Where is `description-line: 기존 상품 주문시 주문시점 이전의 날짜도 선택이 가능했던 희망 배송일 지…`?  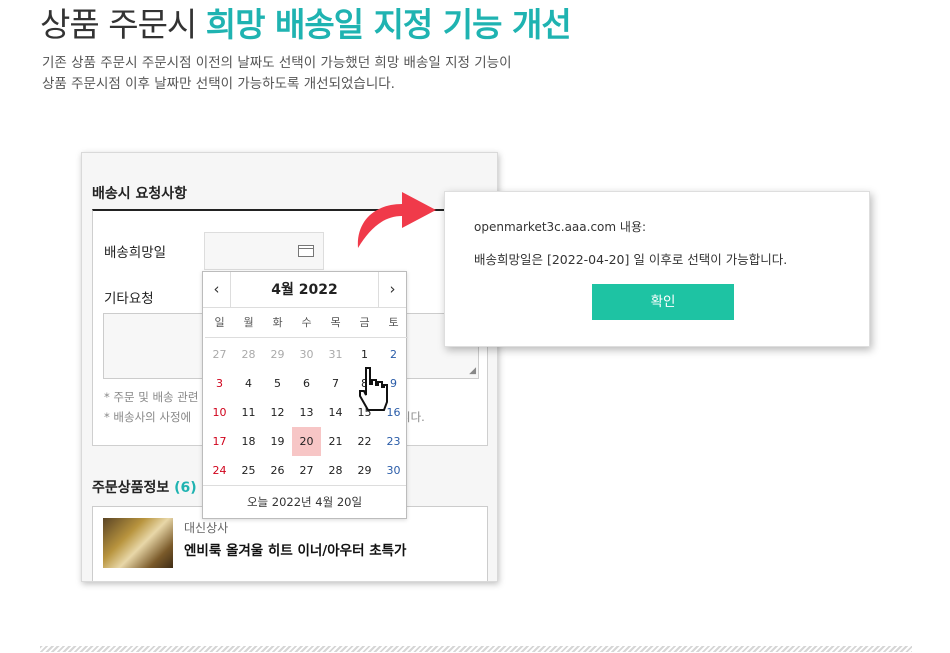
description-line: 기존 상품 주문시 주문시점 이전의 날짜도 선택이 가능했던 희망 배송일 지… is located at coordinates (277, 63).